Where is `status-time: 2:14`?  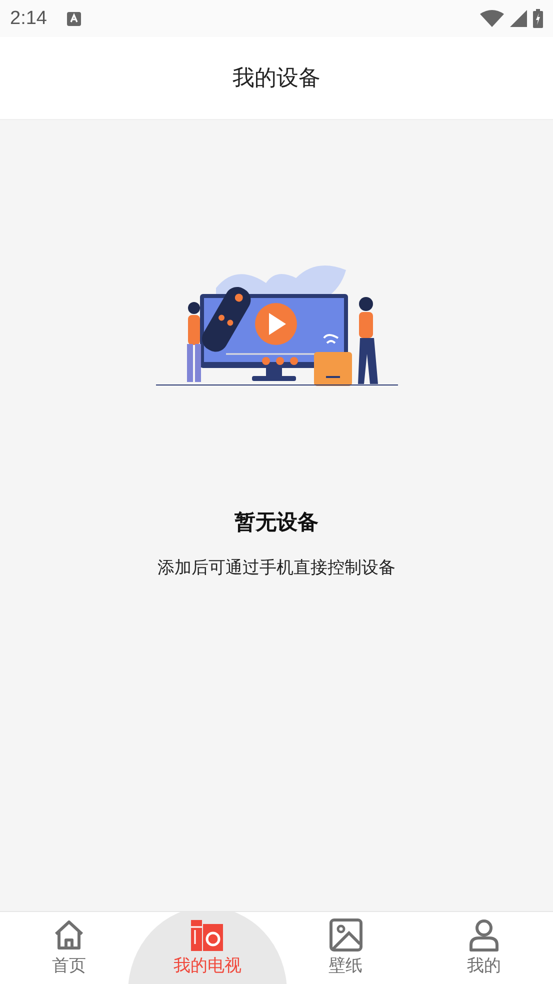
status-time: 2:14 is located at coordinates (28, 19).